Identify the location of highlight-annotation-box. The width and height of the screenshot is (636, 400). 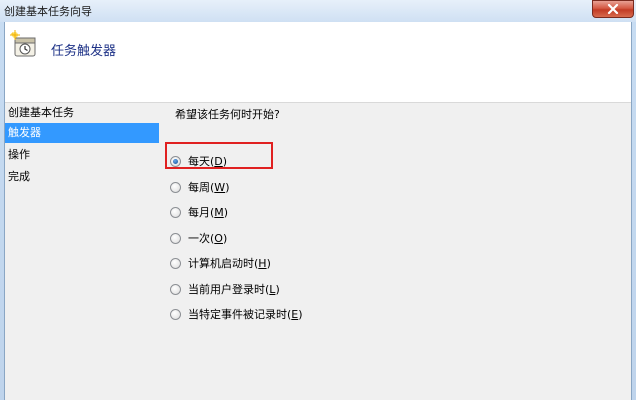
(219, 155).